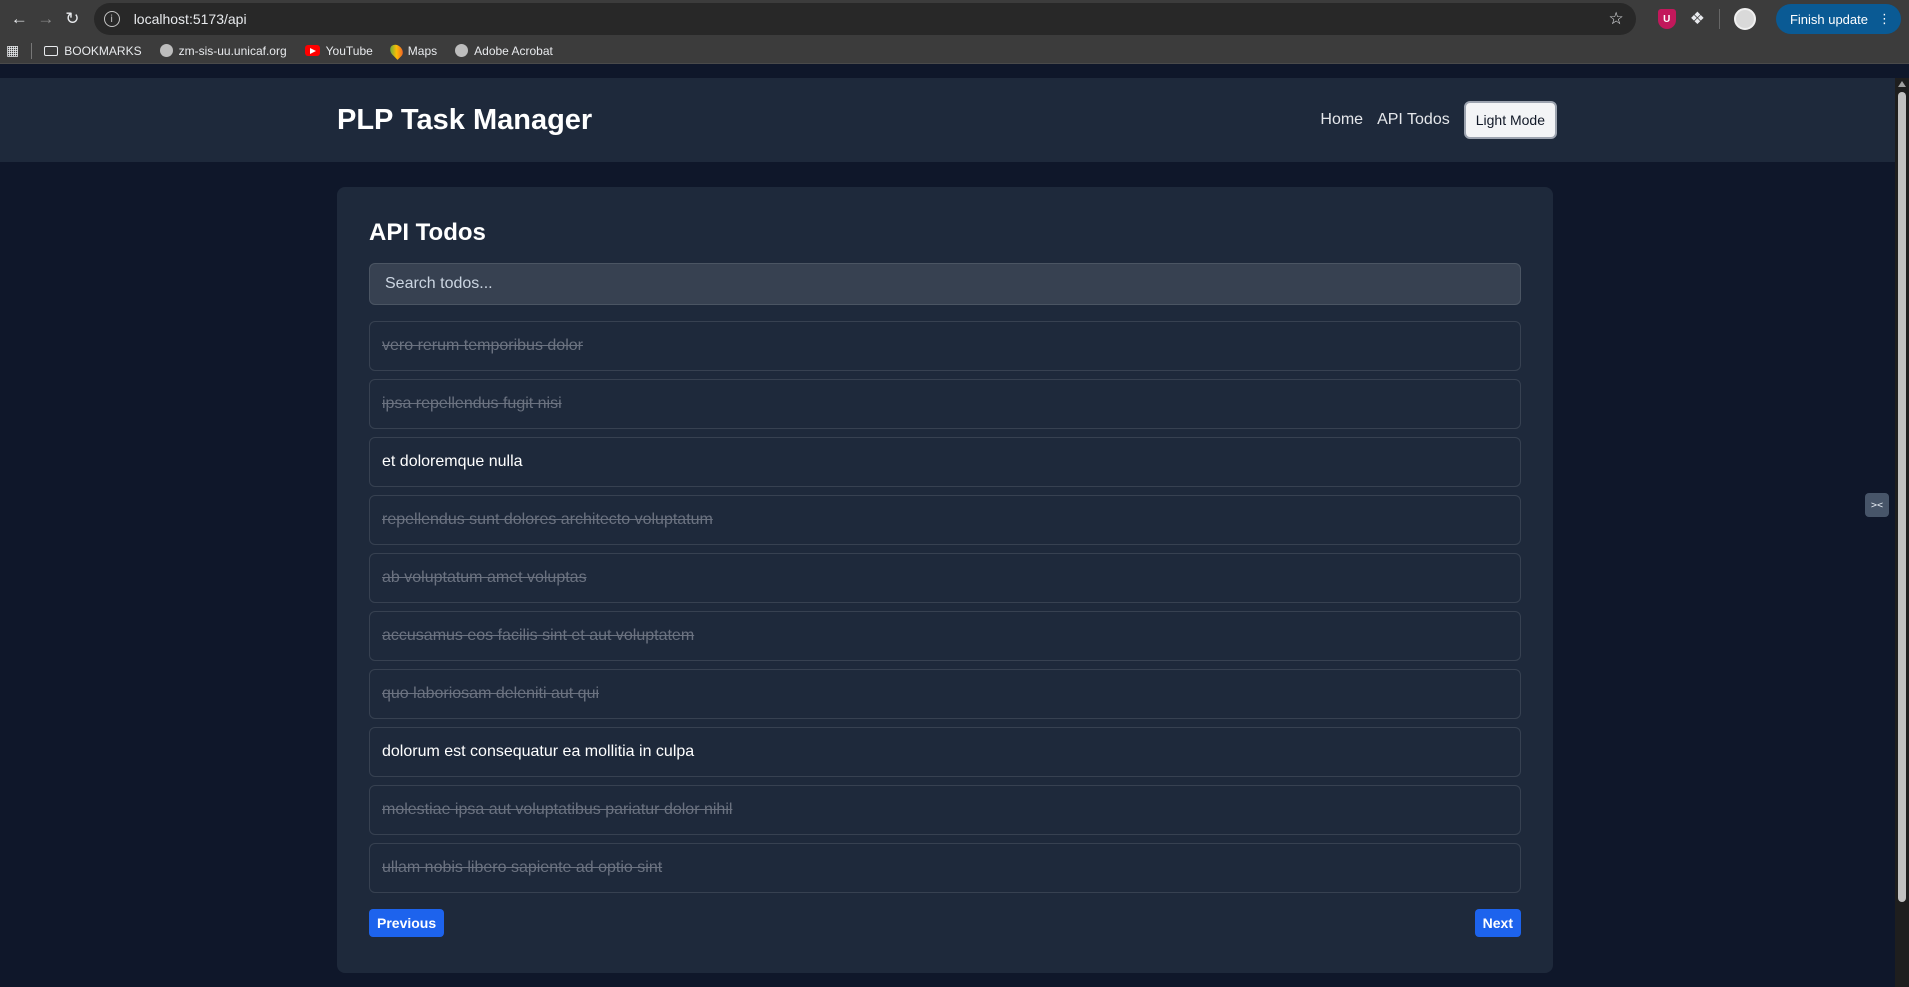 This screenshot has width=1909, height=987. What do you see at coordinates (1719, 19) in the screenshot?
I see `toolbar-divider` at bounding box center [1719, 19].